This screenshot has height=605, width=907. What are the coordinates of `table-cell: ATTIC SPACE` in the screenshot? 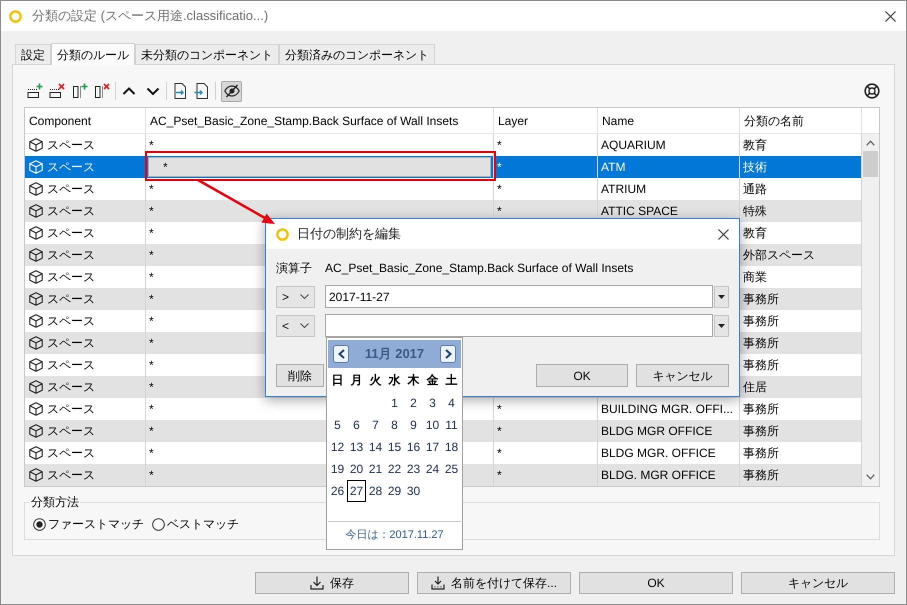 It's located at (639, 211).